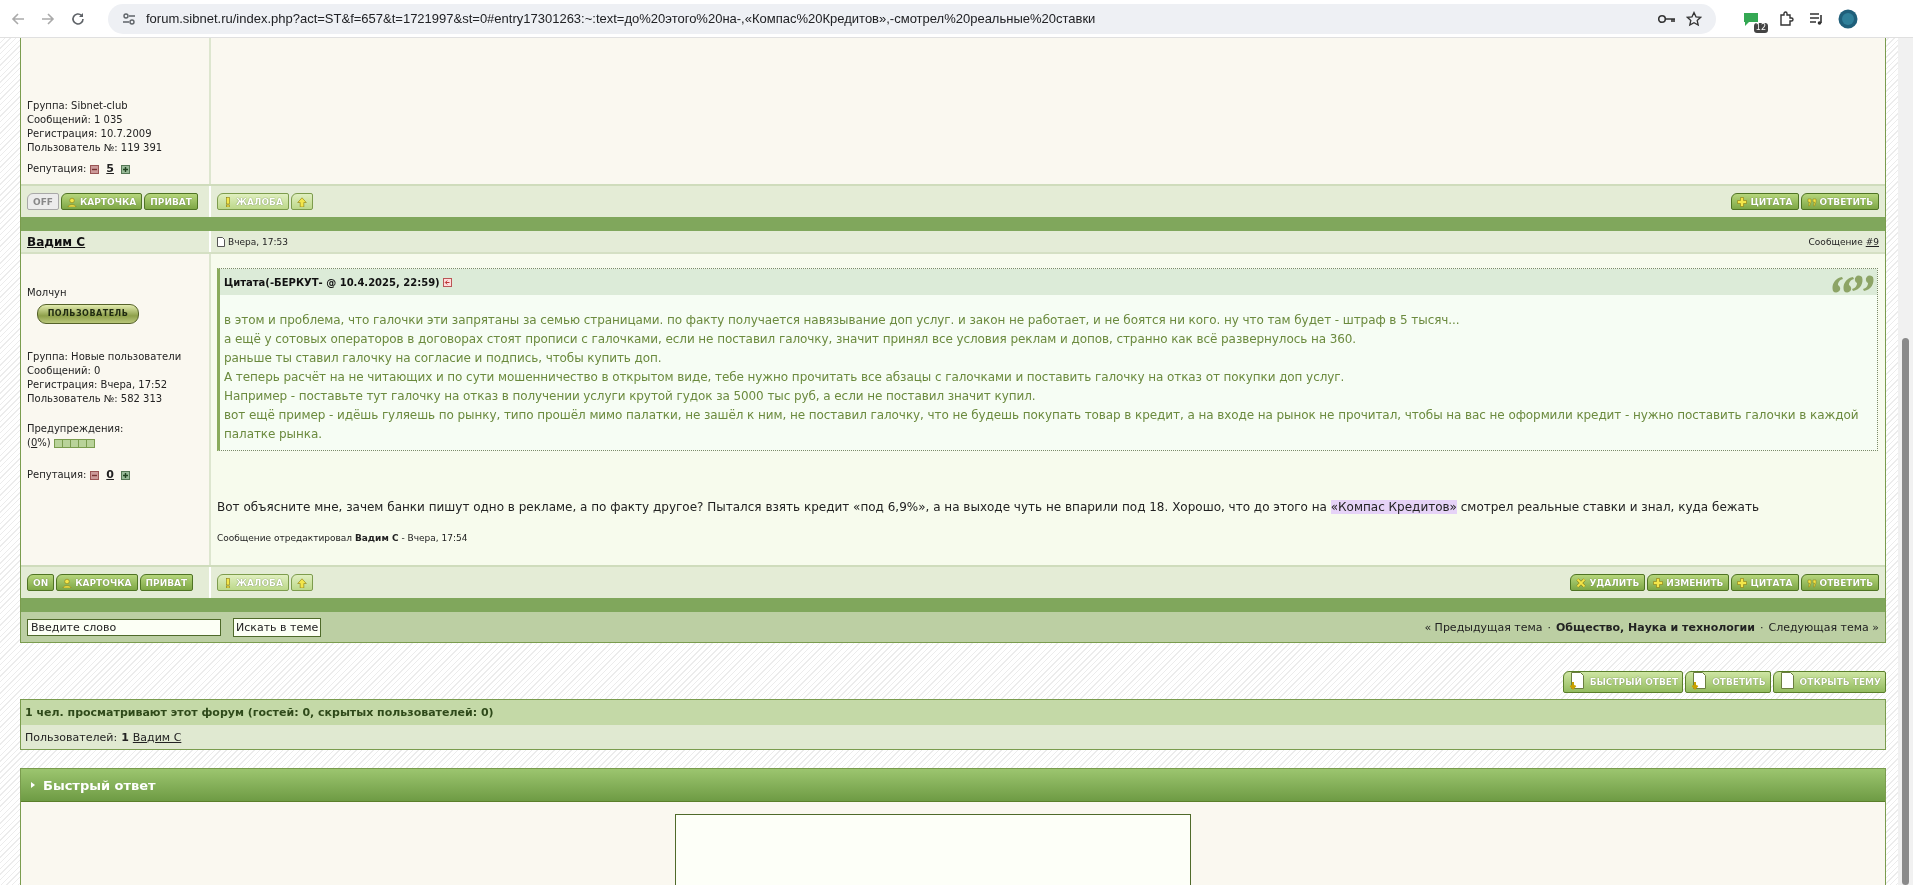 This screenshot has width=1913, height=885. What do you see at coordinates (258, 241) in the screenshot?
I see `post-date: Вчера, 17:53` at bounding box center [258, 241].